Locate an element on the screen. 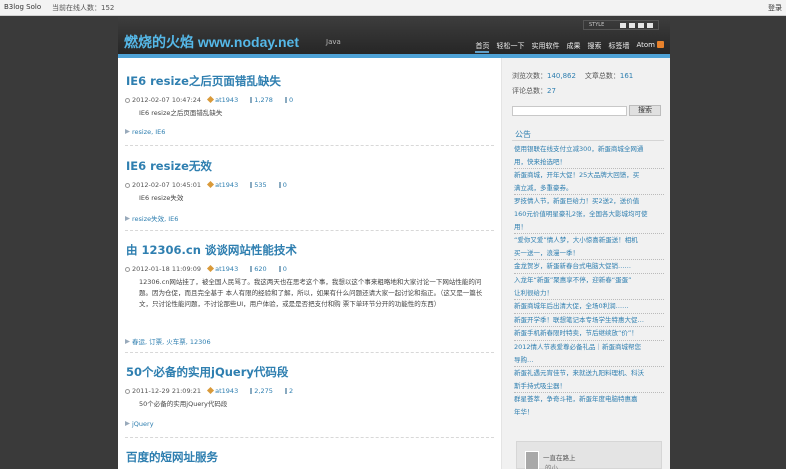 Image resolution: width=786 pixels, height=469 pixels. tag-link: resize, IE6 is located at coordinates (148, 132).